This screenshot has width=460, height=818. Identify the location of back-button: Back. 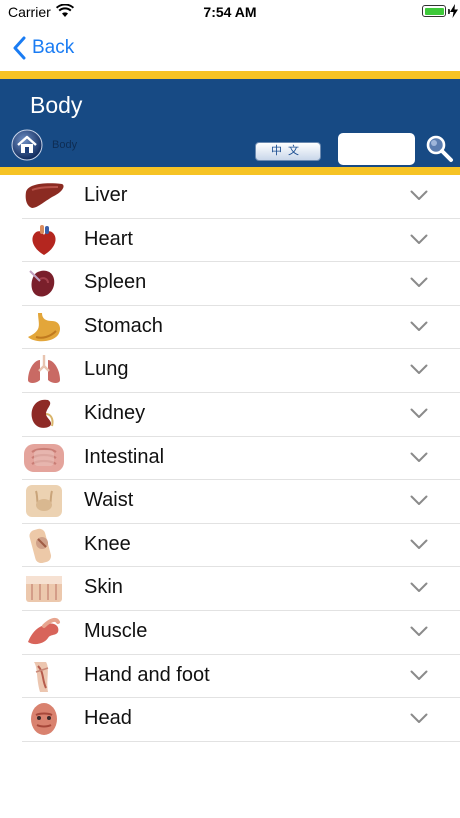
(43, 48).